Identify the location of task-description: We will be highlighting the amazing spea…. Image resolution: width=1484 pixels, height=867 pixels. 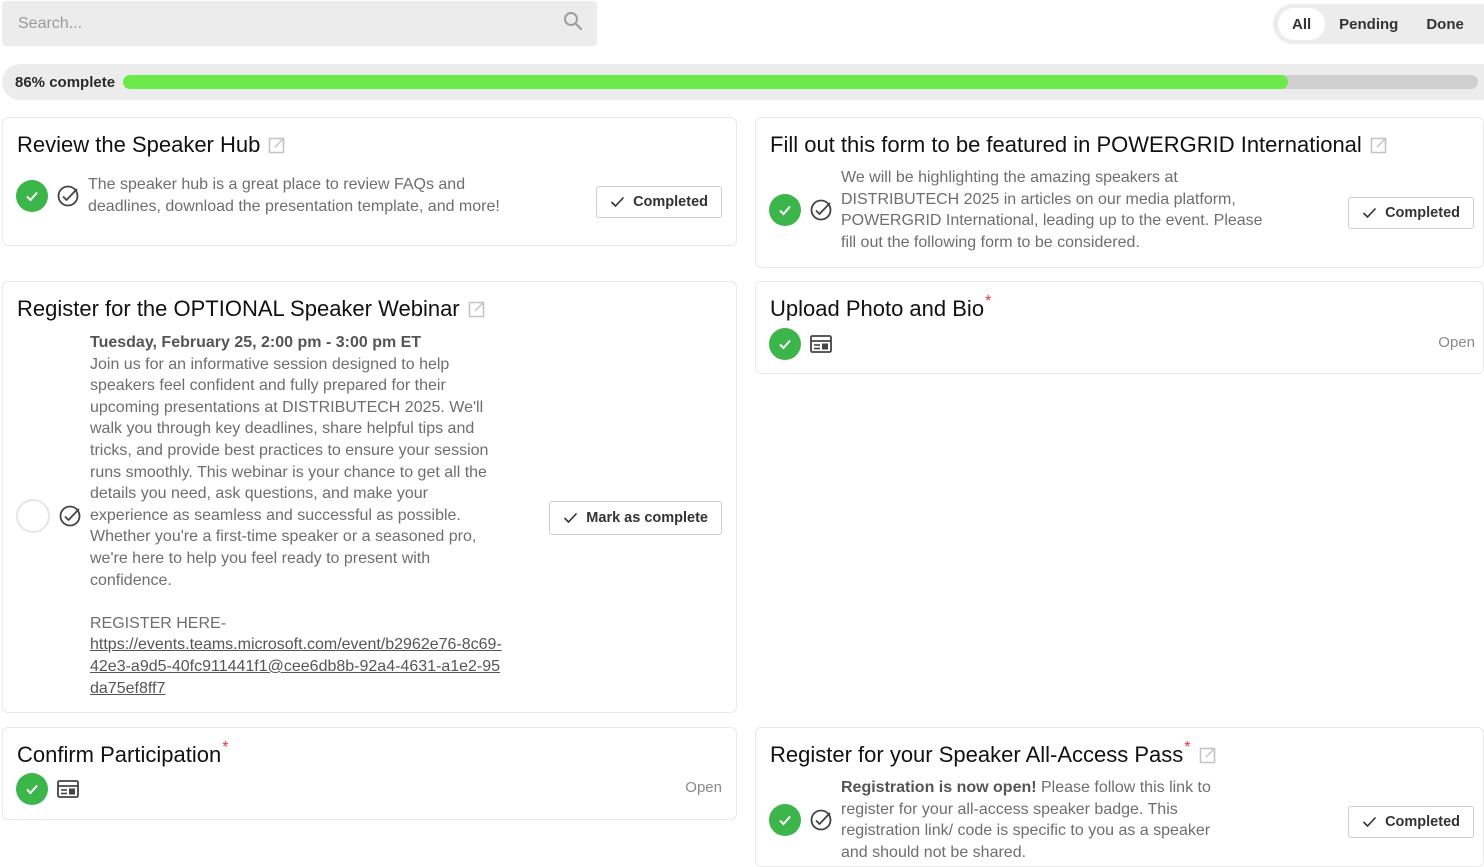
(1052, 210).